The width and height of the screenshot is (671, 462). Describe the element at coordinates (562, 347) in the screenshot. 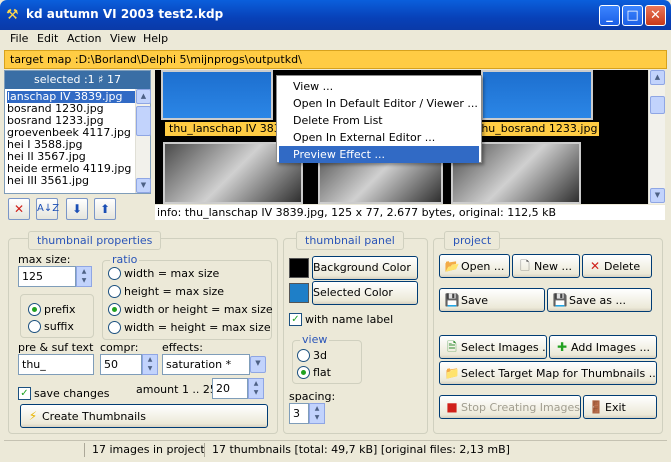

I see `plus-icon: ✚` at that location.